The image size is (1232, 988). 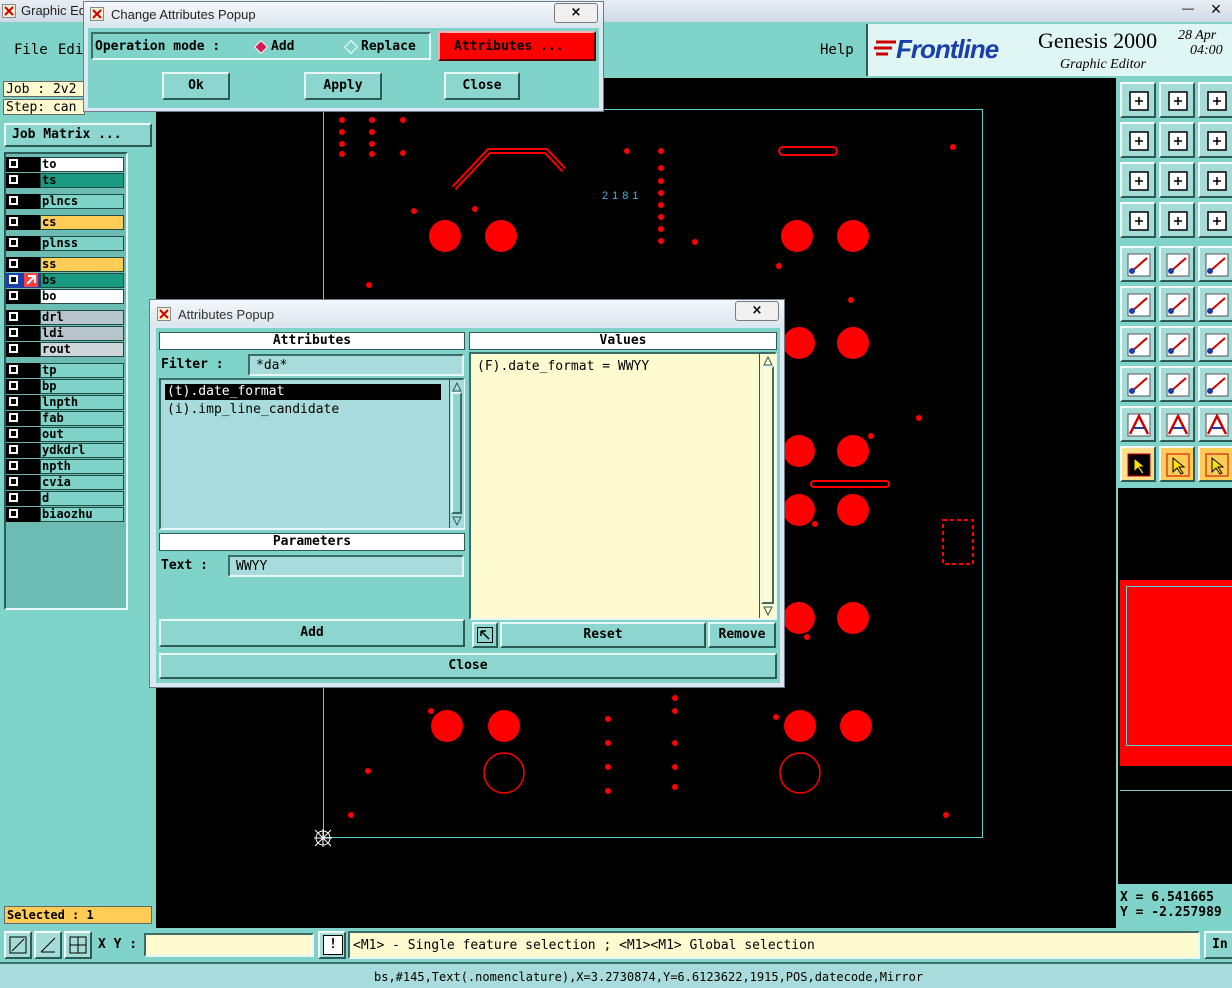 I want to click on zoom-out-tool, so click(x=1177, y=140).